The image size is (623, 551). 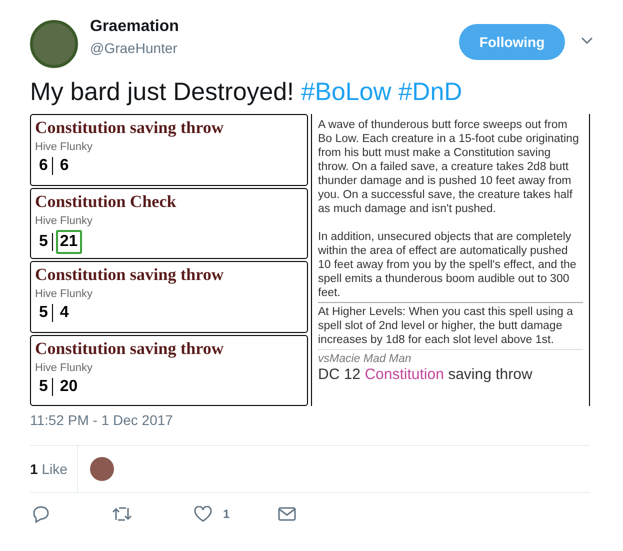 I want to click on mail-icon, so click(x=287, y=514).